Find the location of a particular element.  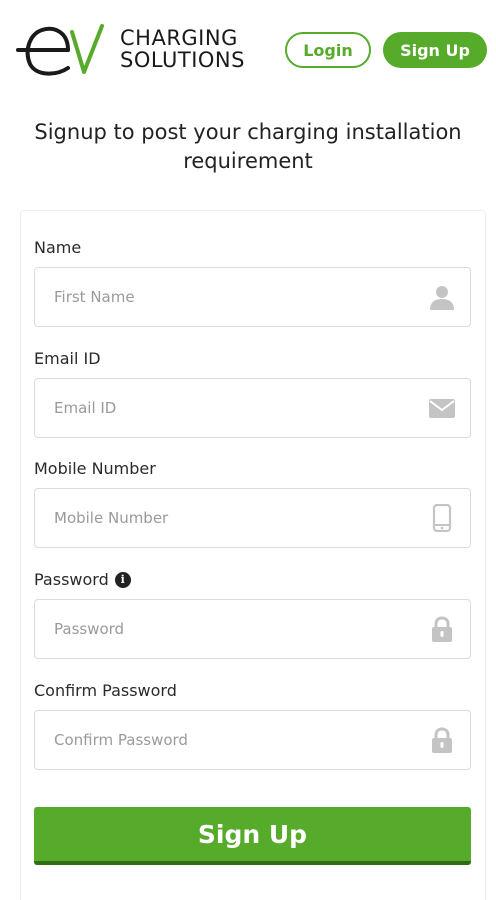

password-input is located at coordinates (225, 629).